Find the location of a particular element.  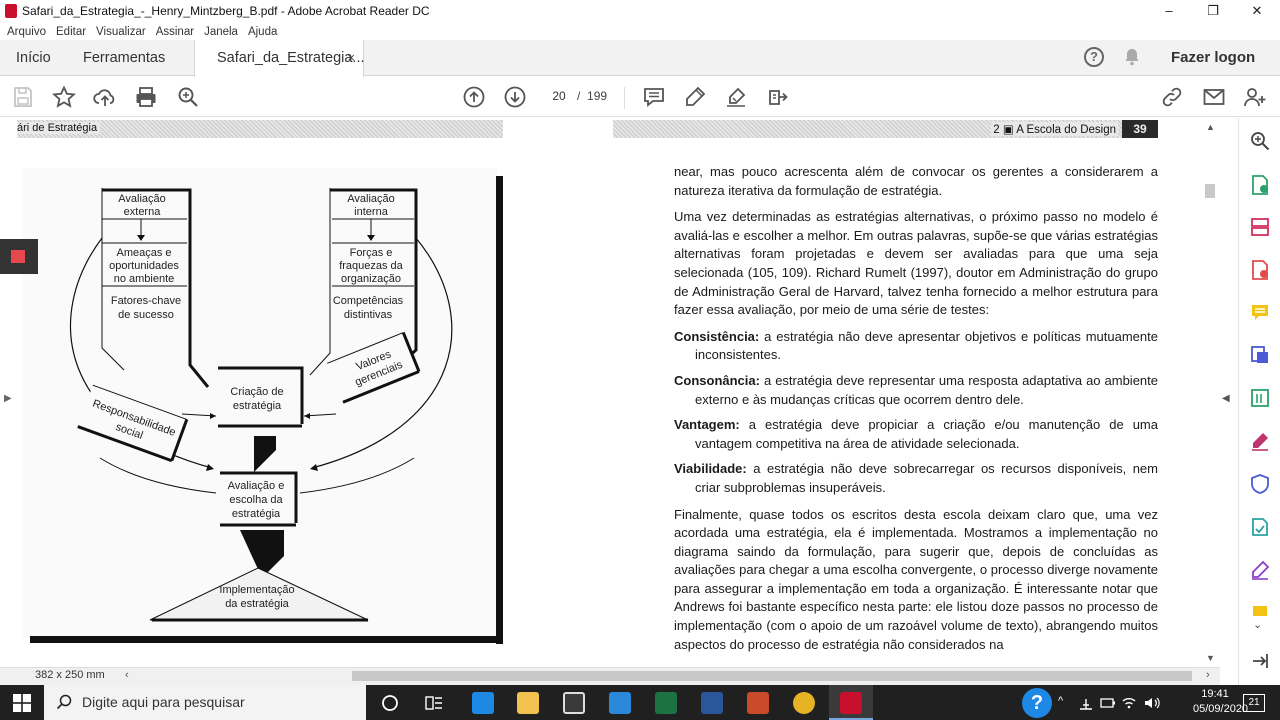

upload-cloud-icon is located at coordinates (105, 97).